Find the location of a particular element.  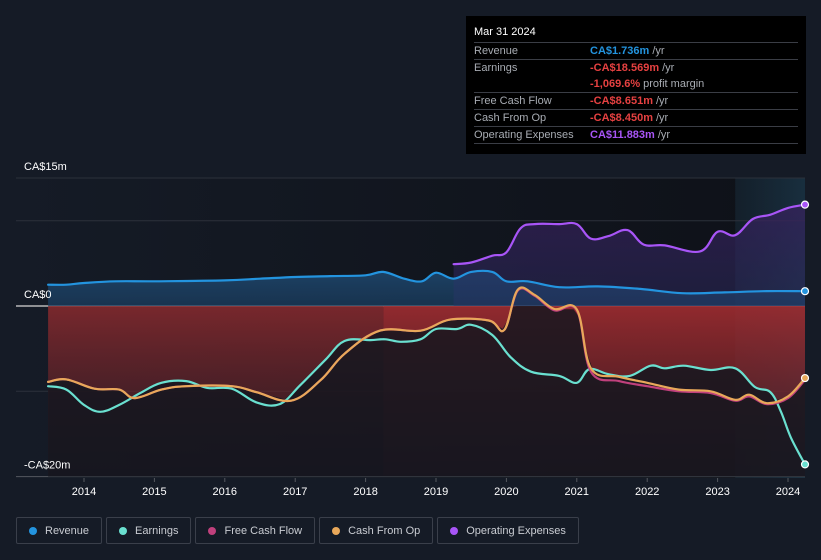

legend-item-revenue: Revenue is located at coordinates (59, 530).